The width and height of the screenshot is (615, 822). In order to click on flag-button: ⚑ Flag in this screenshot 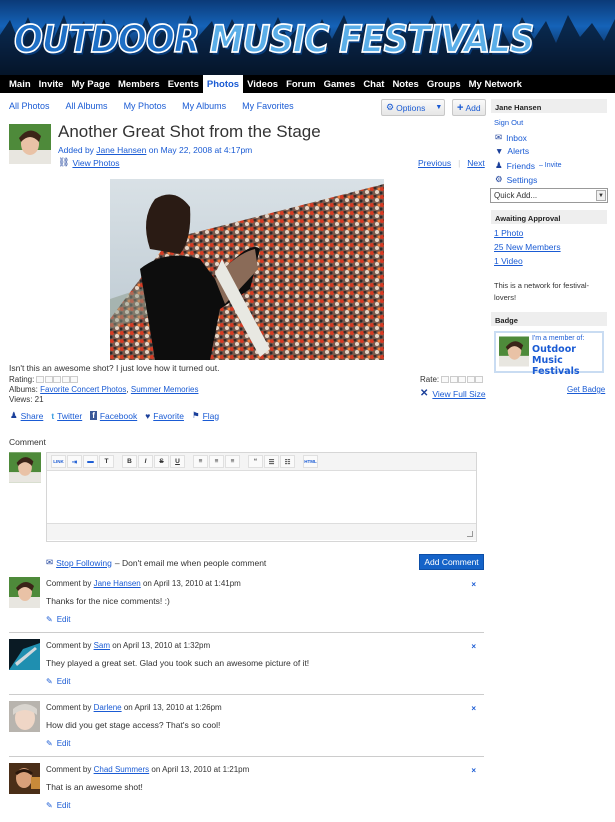, I will do `click(205, 415)`.